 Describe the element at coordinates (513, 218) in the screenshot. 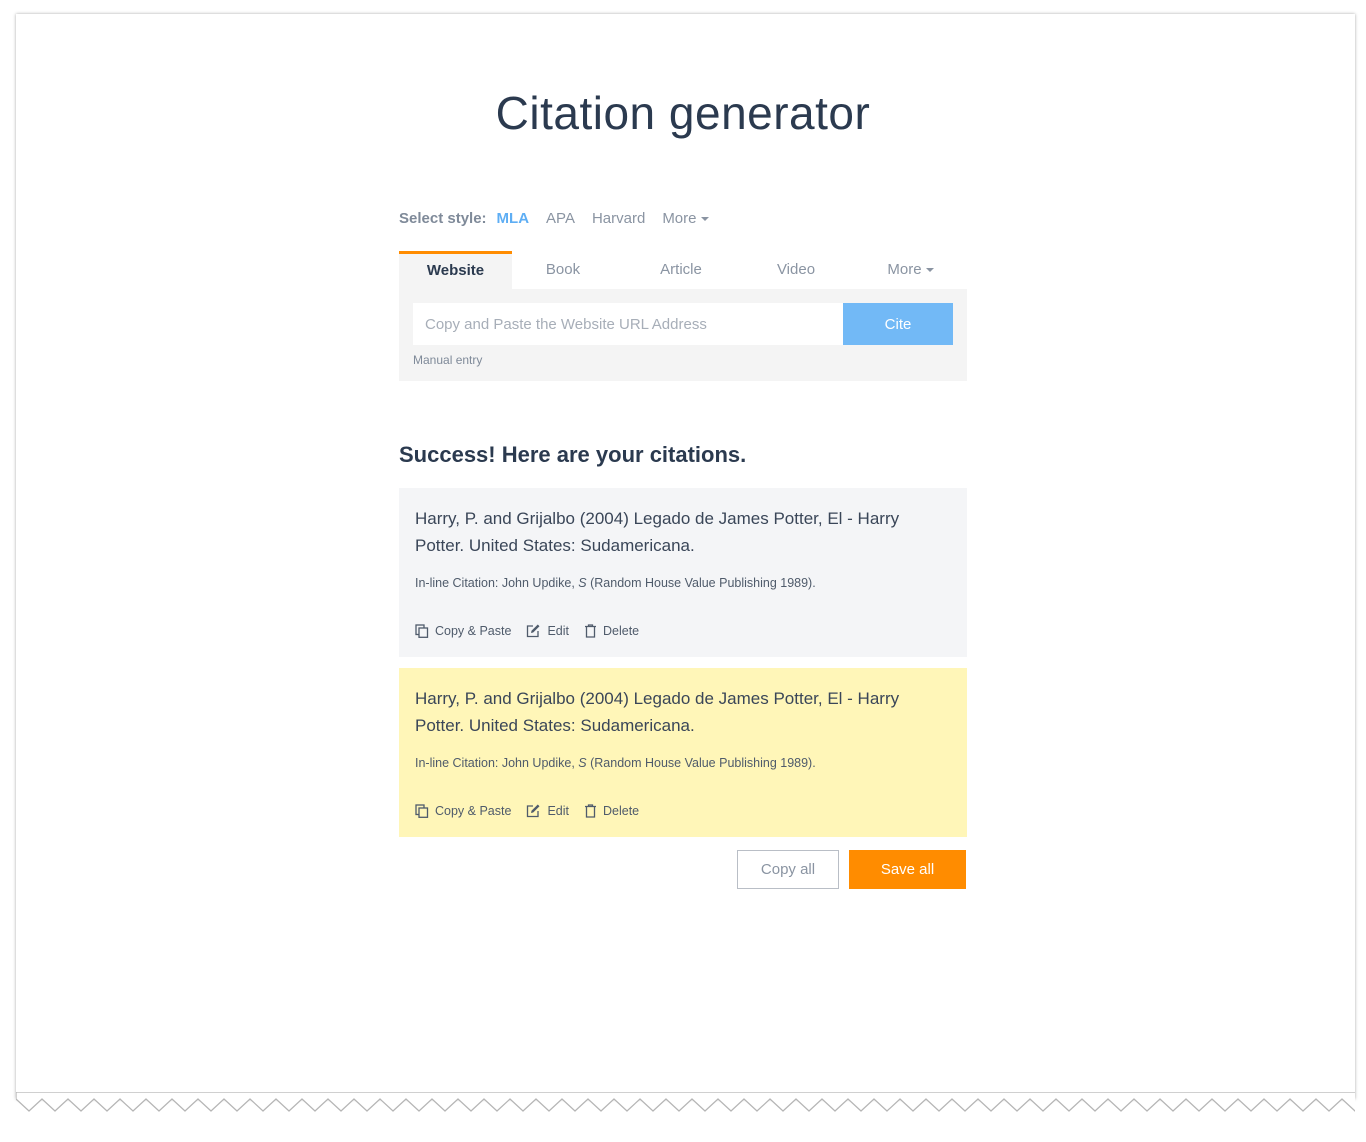

I see `style-option-mla: MLA` at that location.